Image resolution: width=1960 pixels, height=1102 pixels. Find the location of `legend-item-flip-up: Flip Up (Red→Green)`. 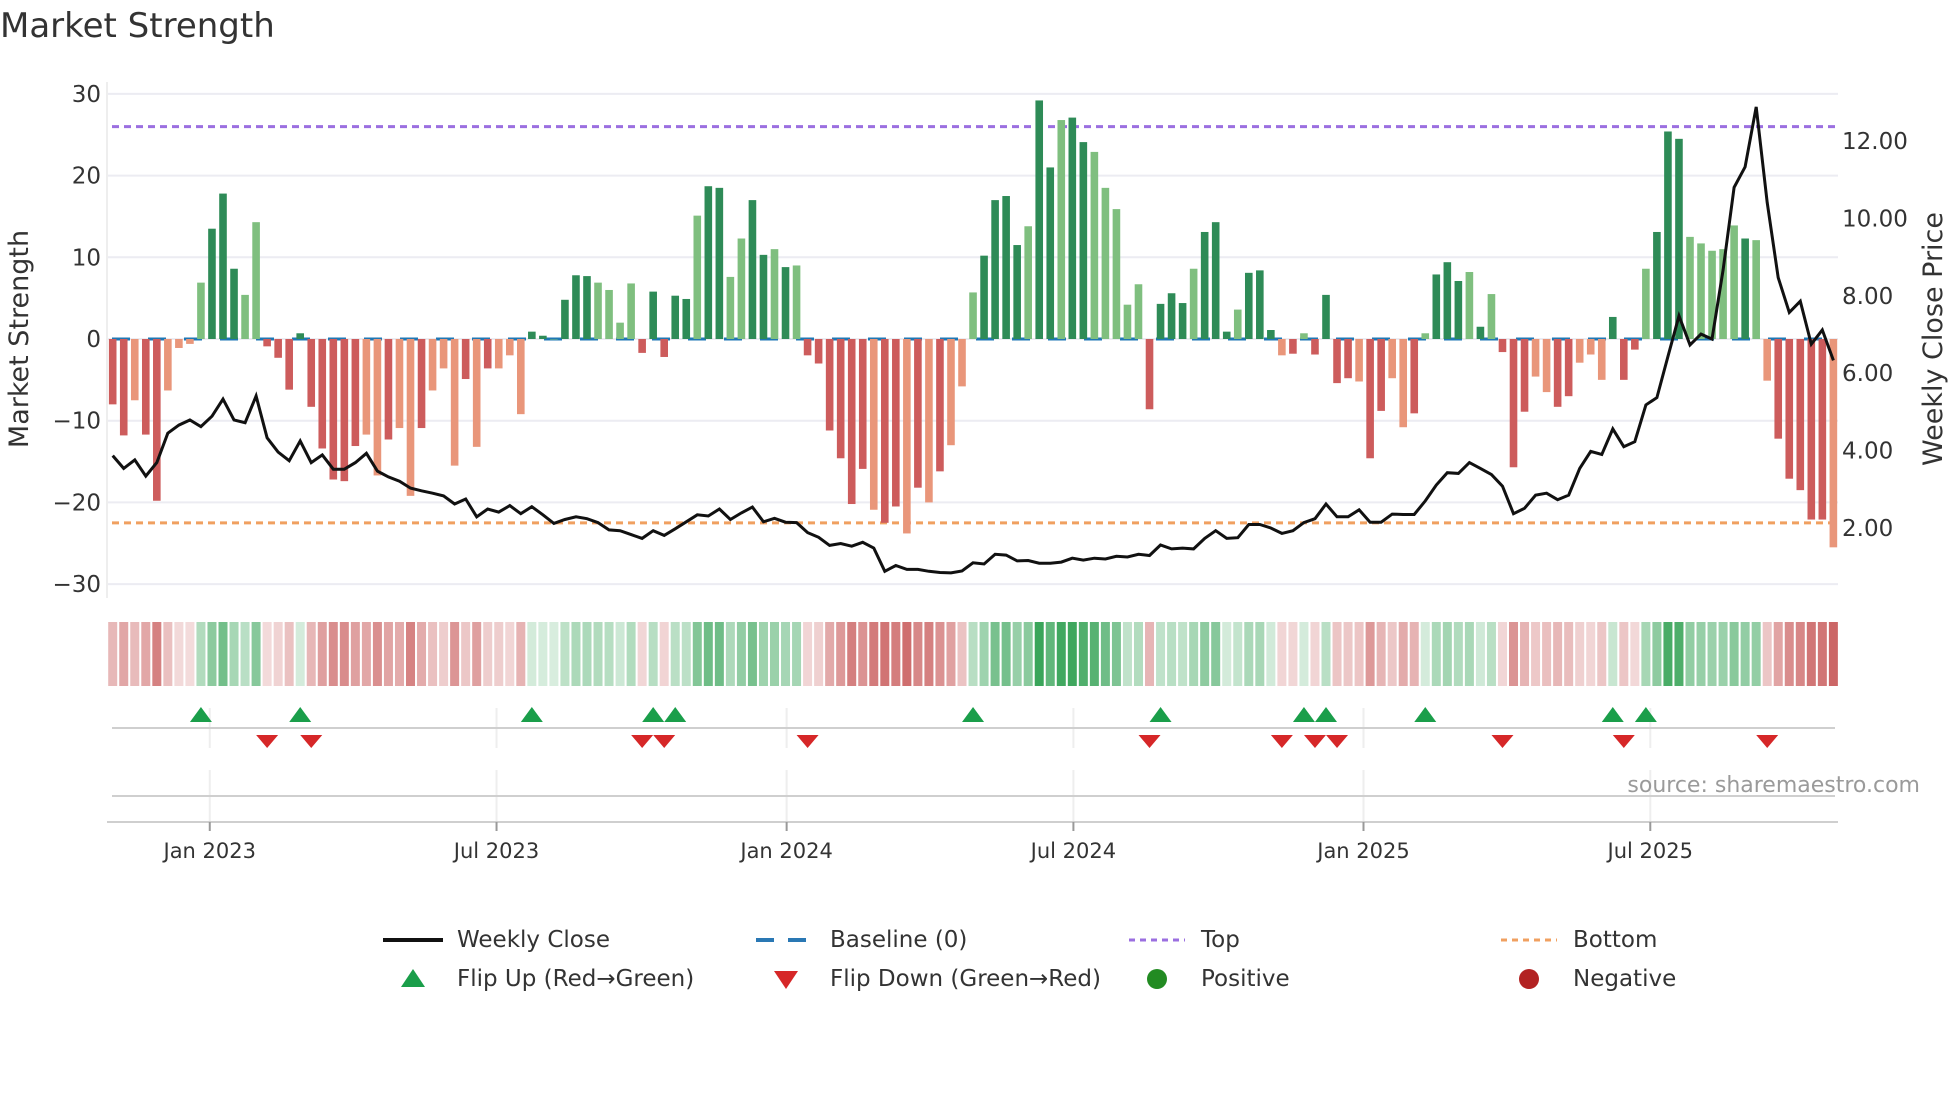

legend-item-flip-up: Flip Up (Red→Green) is located at coordinates (537, 979).